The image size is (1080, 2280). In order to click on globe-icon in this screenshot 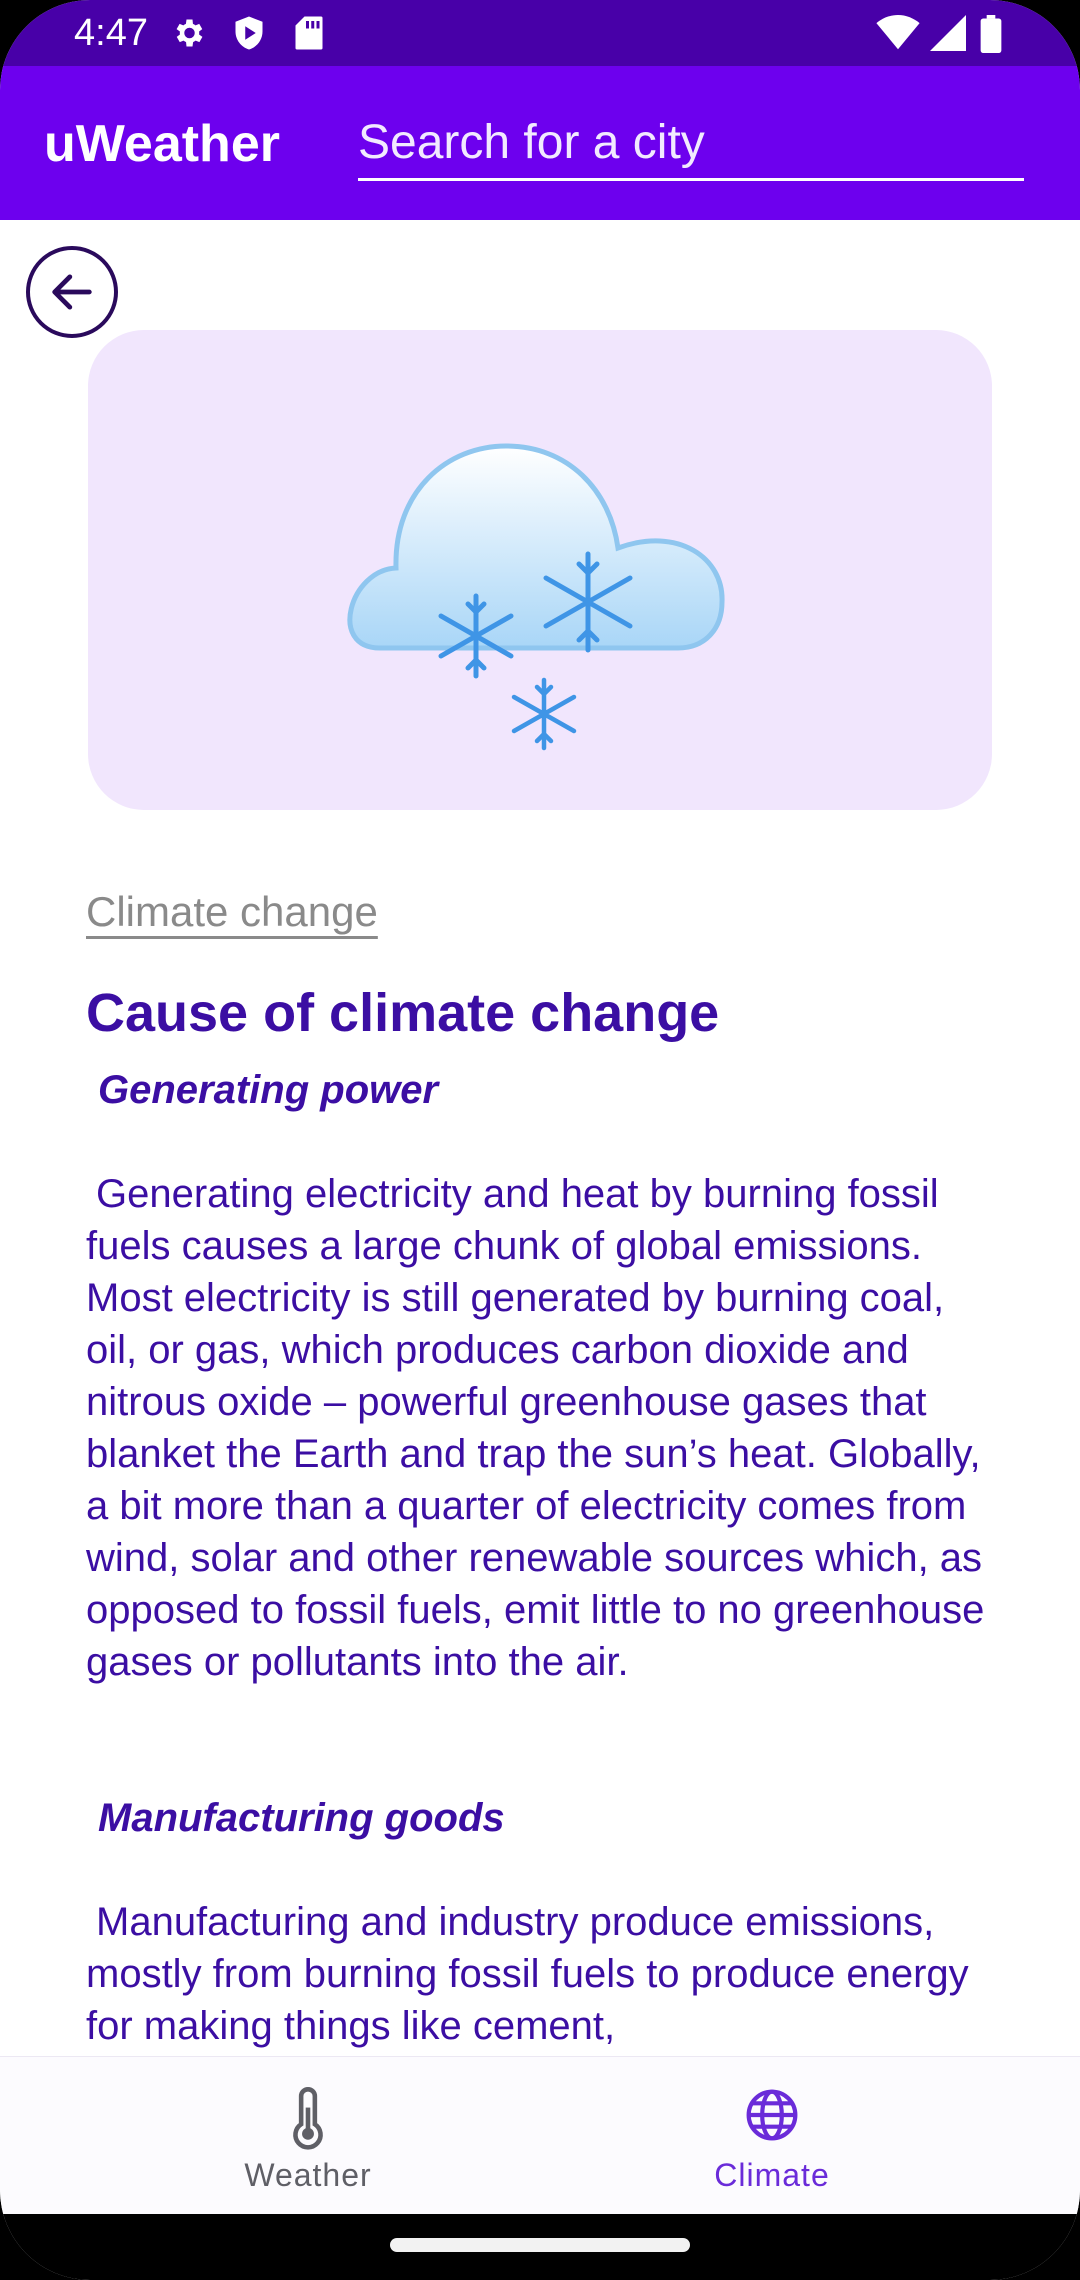, I will do `click(772, 2115)`.